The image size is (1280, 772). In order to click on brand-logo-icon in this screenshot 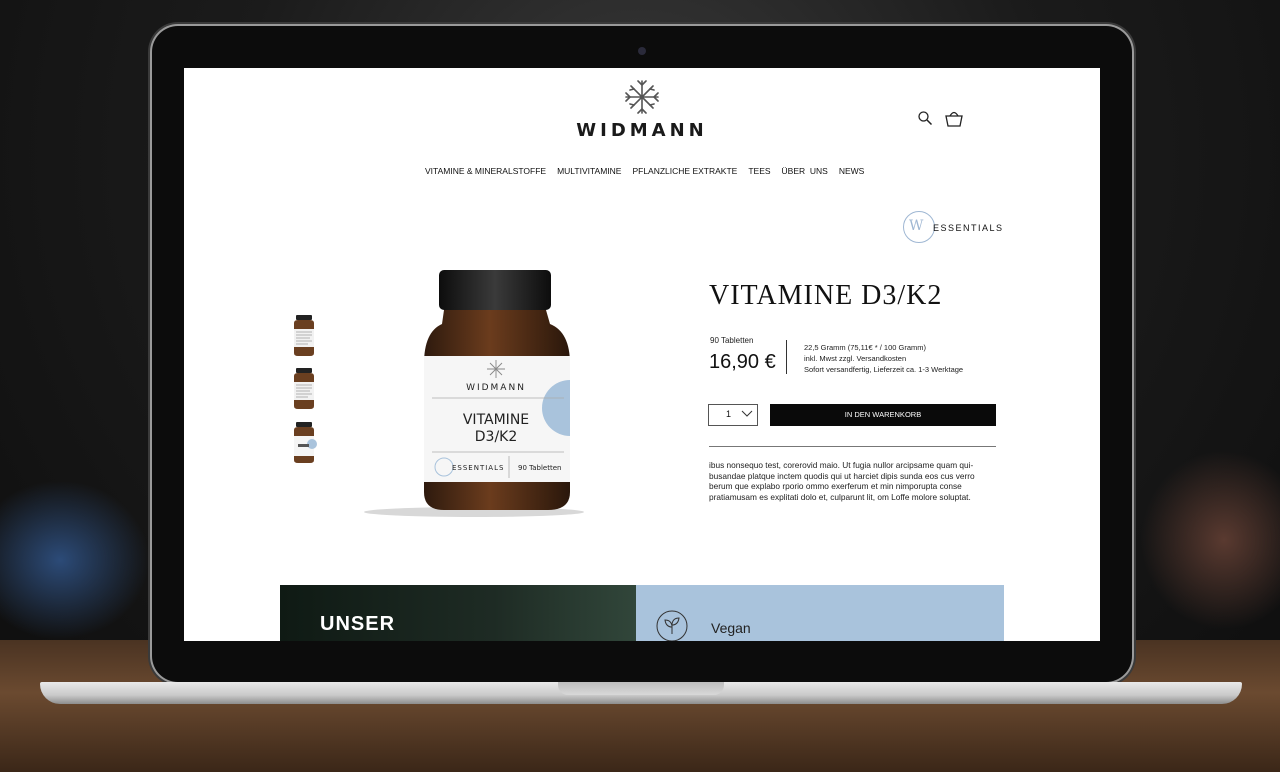, I will do `click(642, 97)`.